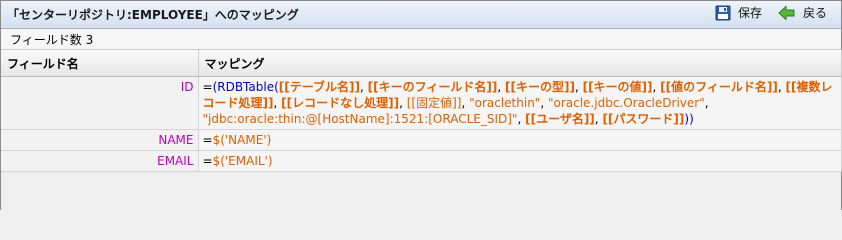 The width and height of the screenshot is (842, 240). Describe the element at coordinates (421, 39) in the screenshot. I see `field-count-bar: フィールド数 3` at that location.